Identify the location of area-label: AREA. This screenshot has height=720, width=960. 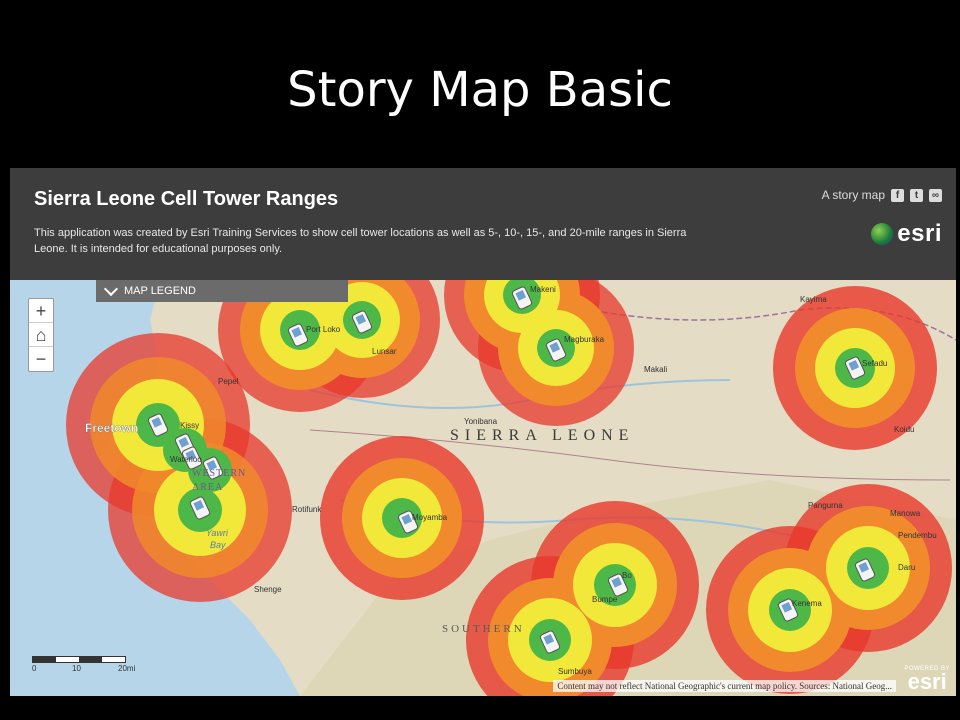
(207, 487).